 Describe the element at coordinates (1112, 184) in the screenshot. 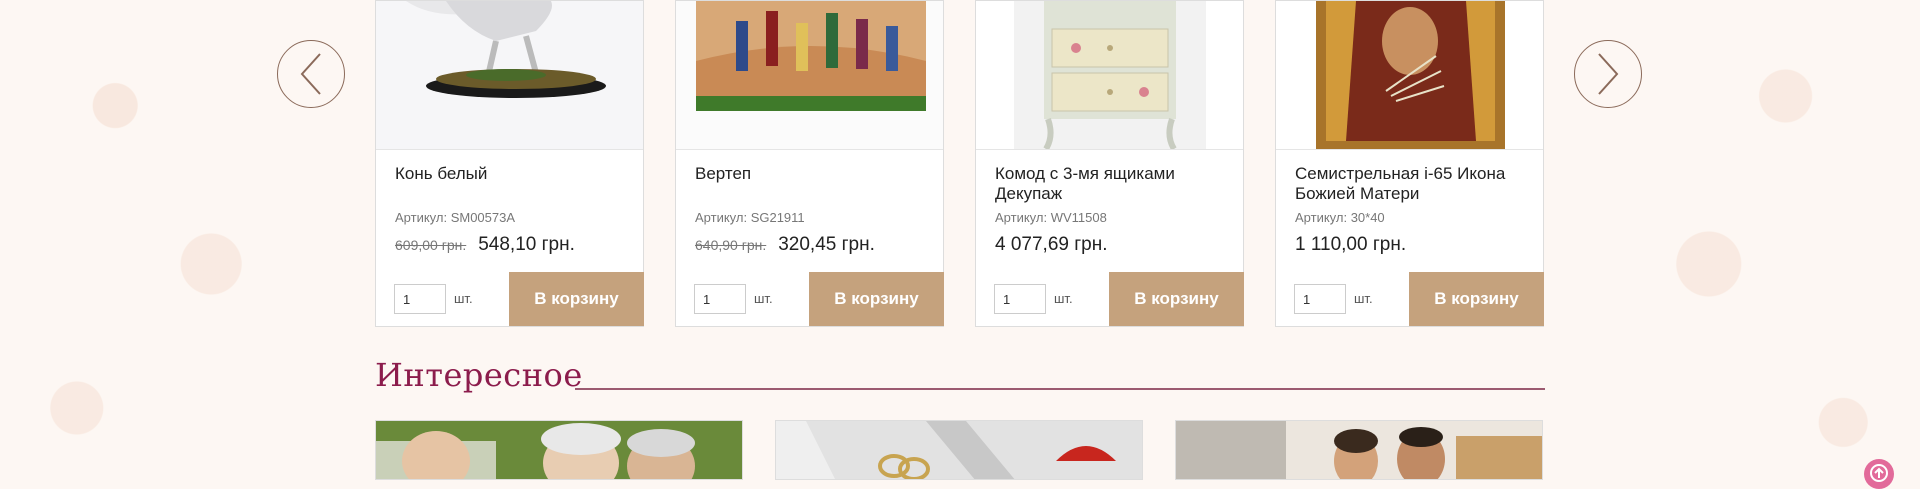

I see `product-title: Комод с 3-мя ящиками Декупаж` at that location.